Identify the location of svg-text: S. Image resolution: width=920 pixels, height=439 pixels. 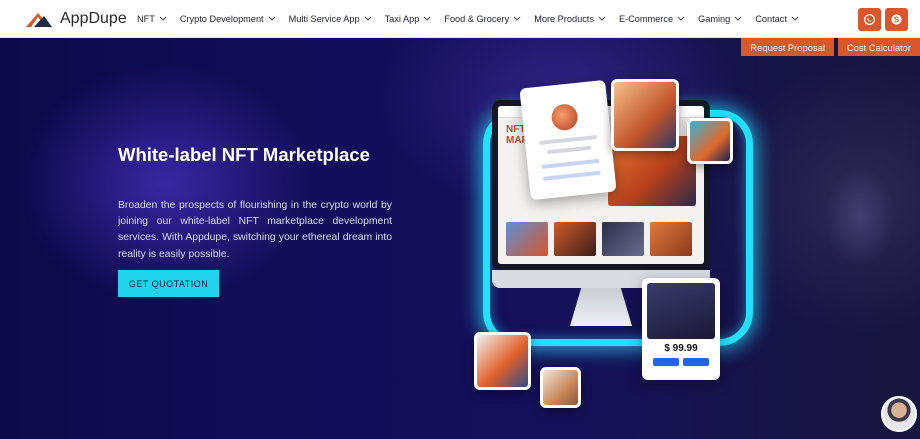
(896, 19).